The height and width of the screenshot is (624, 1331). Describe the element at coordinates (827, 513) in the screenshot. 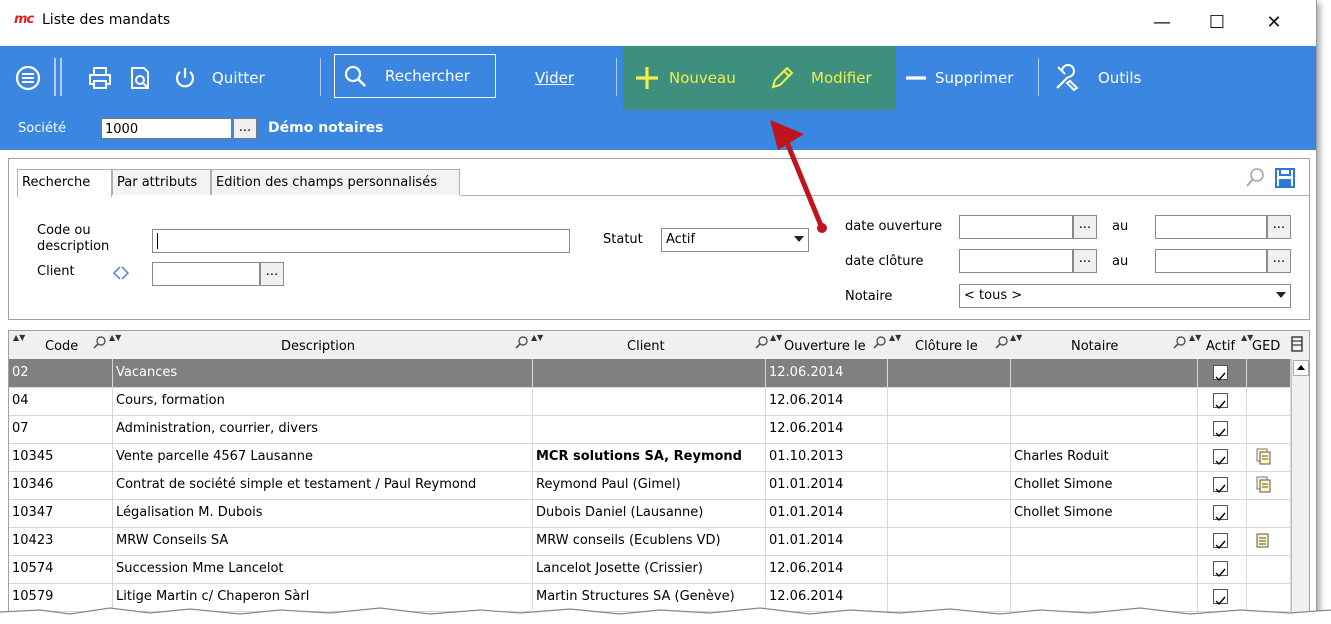

I see `cell-opened: 01.01.2014` at that location.